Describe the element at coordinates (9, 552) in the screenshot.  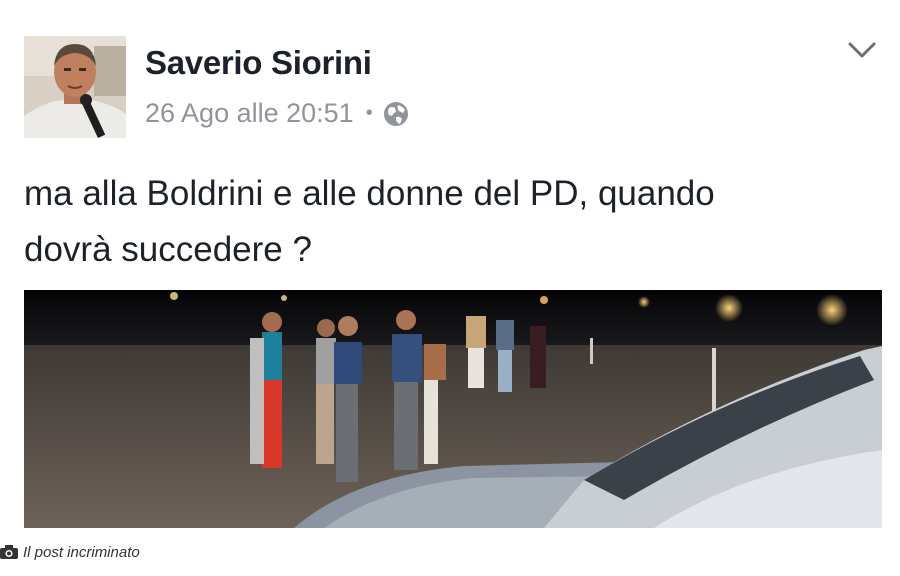
I see `camera-icon` at that location.